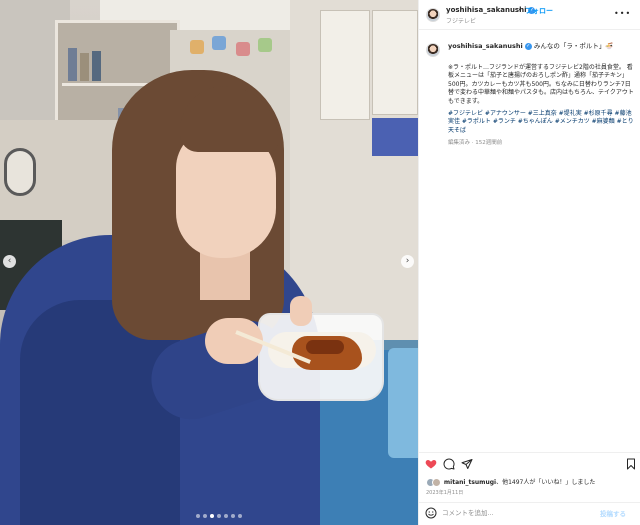  Describe the element at coordinates (449, 464) in the screenshot. I see `comment-icon` at that location.